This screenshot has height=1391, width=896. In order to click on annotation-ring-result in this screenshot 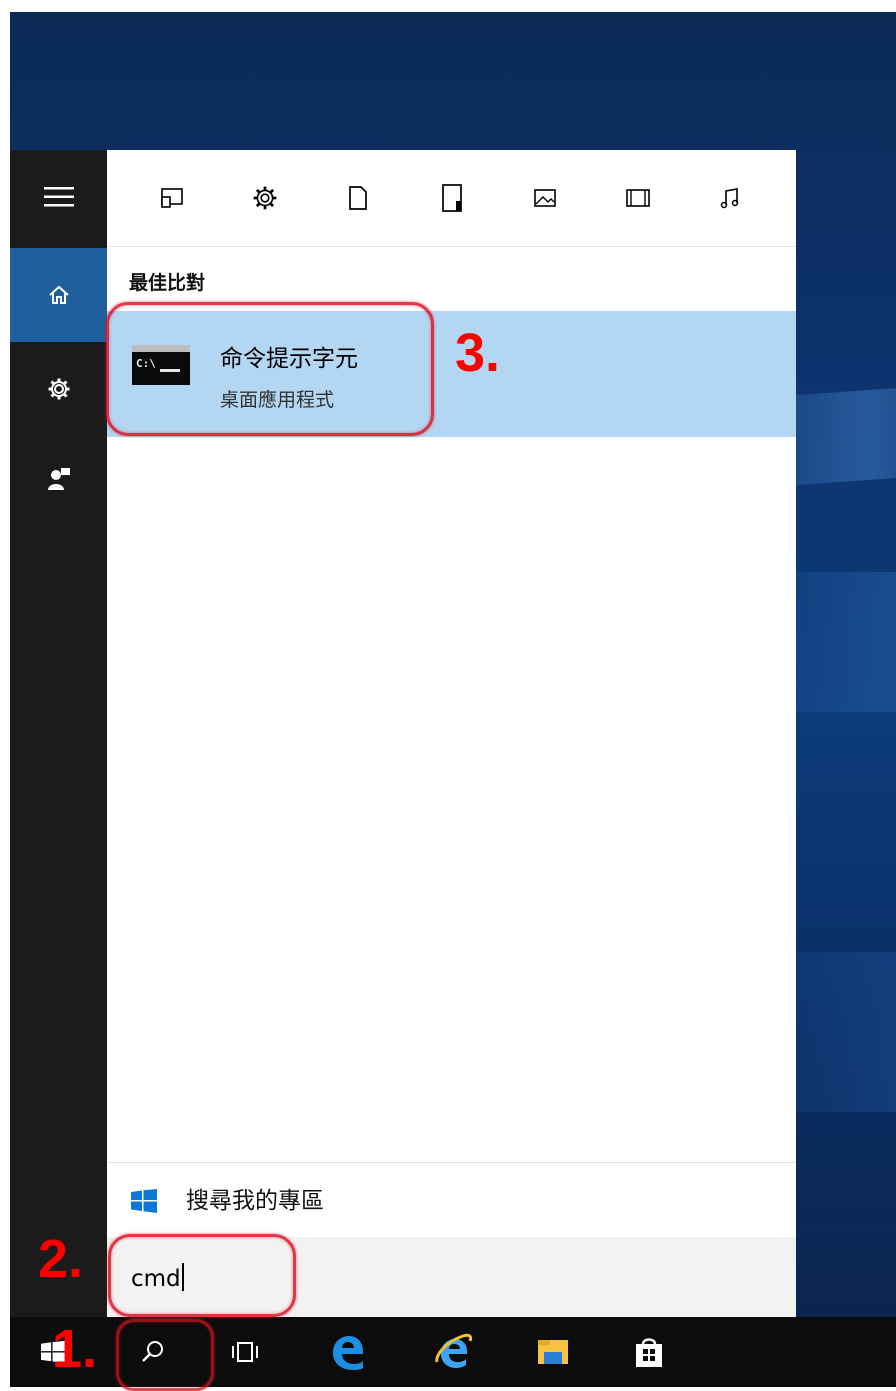, I will do `click(270, 369)`.